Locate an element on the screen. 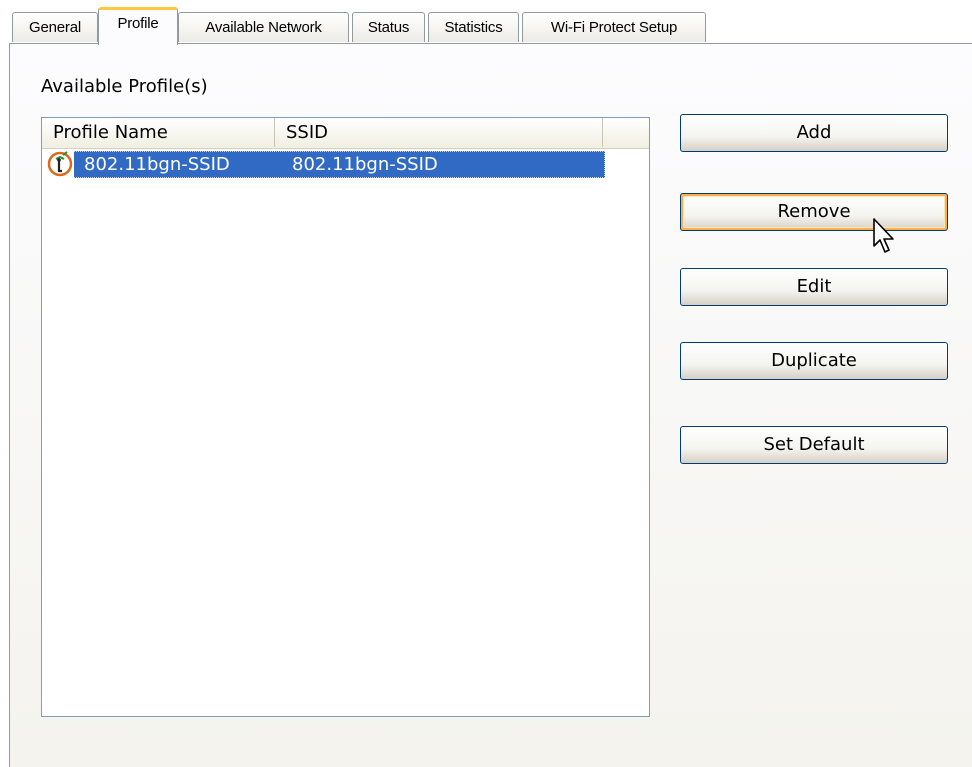 This screenshot has width=972, height=767. tab-general: General is located at coordinates (55, 27).